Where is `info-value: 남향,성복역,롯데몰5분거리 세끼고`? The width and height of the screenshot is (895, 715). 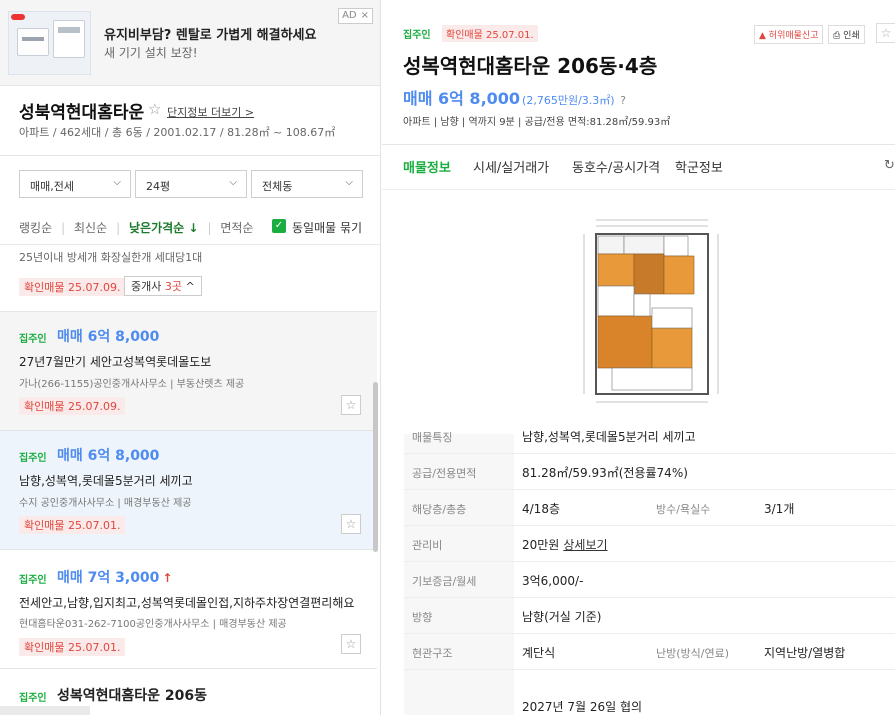
info-value: 남향,성복역,롯데몰5분거리 세끼고 is located at coordinates (609, 437).